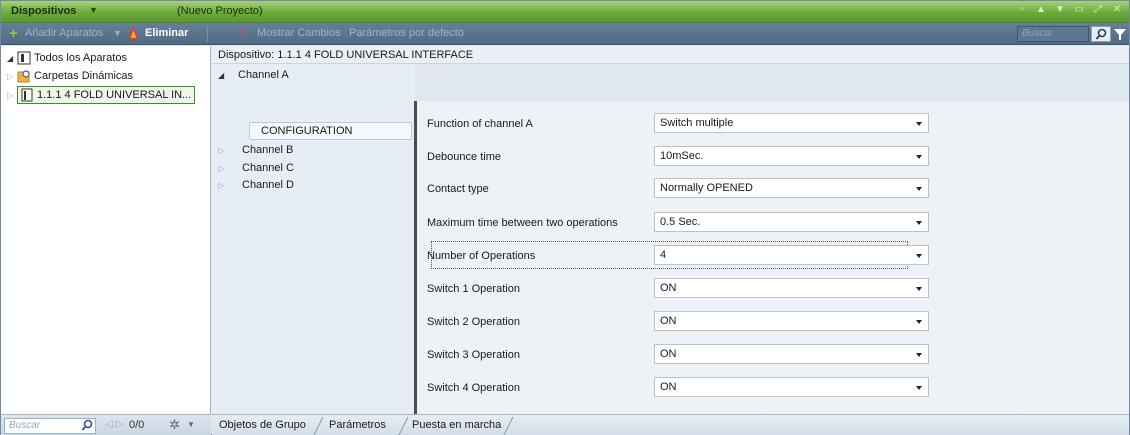 Image resolution: width=1130 pixels, height=435 pixels. Describe the element at coordinates (137, 425) in the screenshot. I see `result-count: 0/0` at that location.